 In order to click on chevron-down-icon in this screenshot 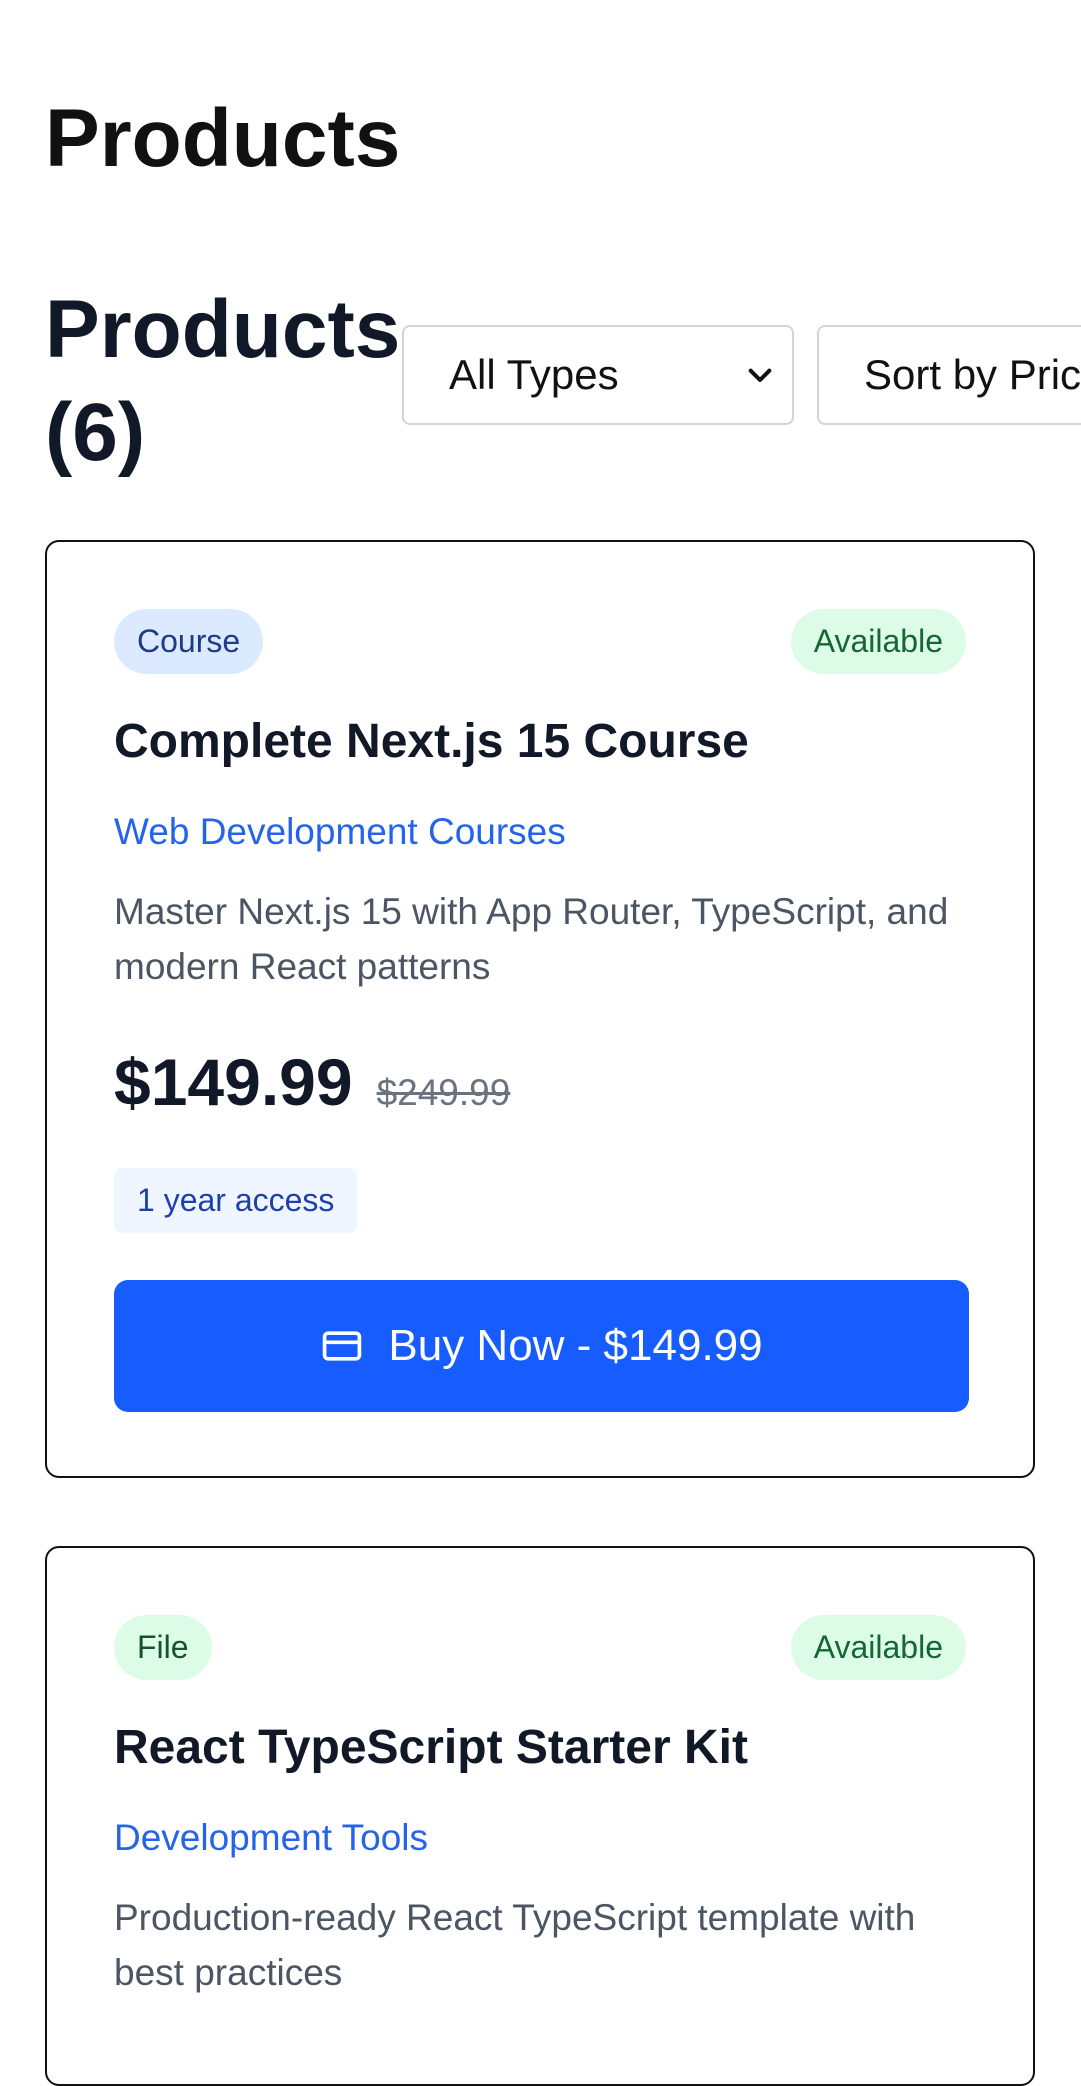, I will do `click(760, 375)`.